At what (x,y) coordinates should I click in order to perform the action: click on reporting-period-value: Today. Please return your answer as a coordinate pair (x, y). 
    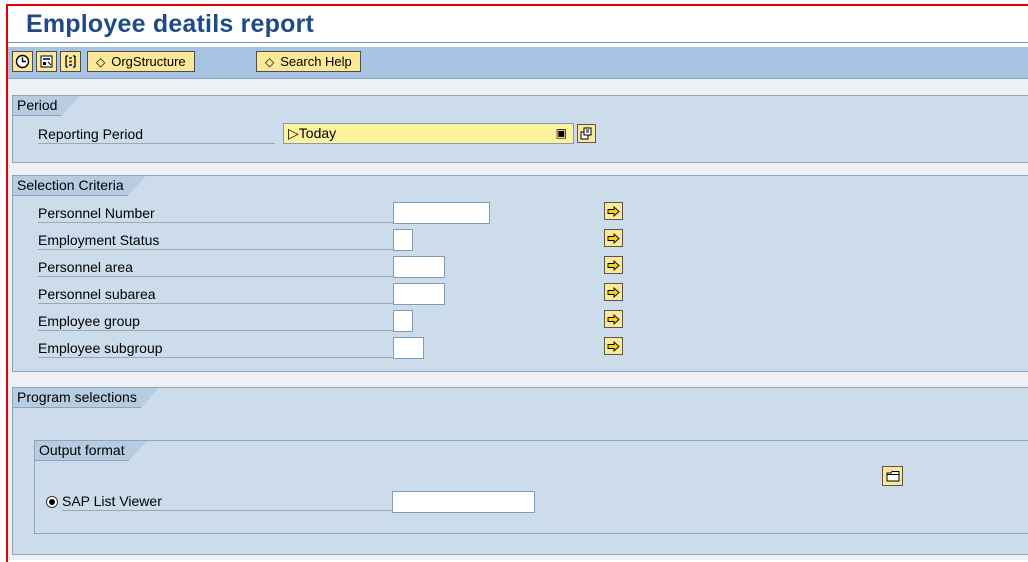
    Looking at the image, I should click on (317, 133).